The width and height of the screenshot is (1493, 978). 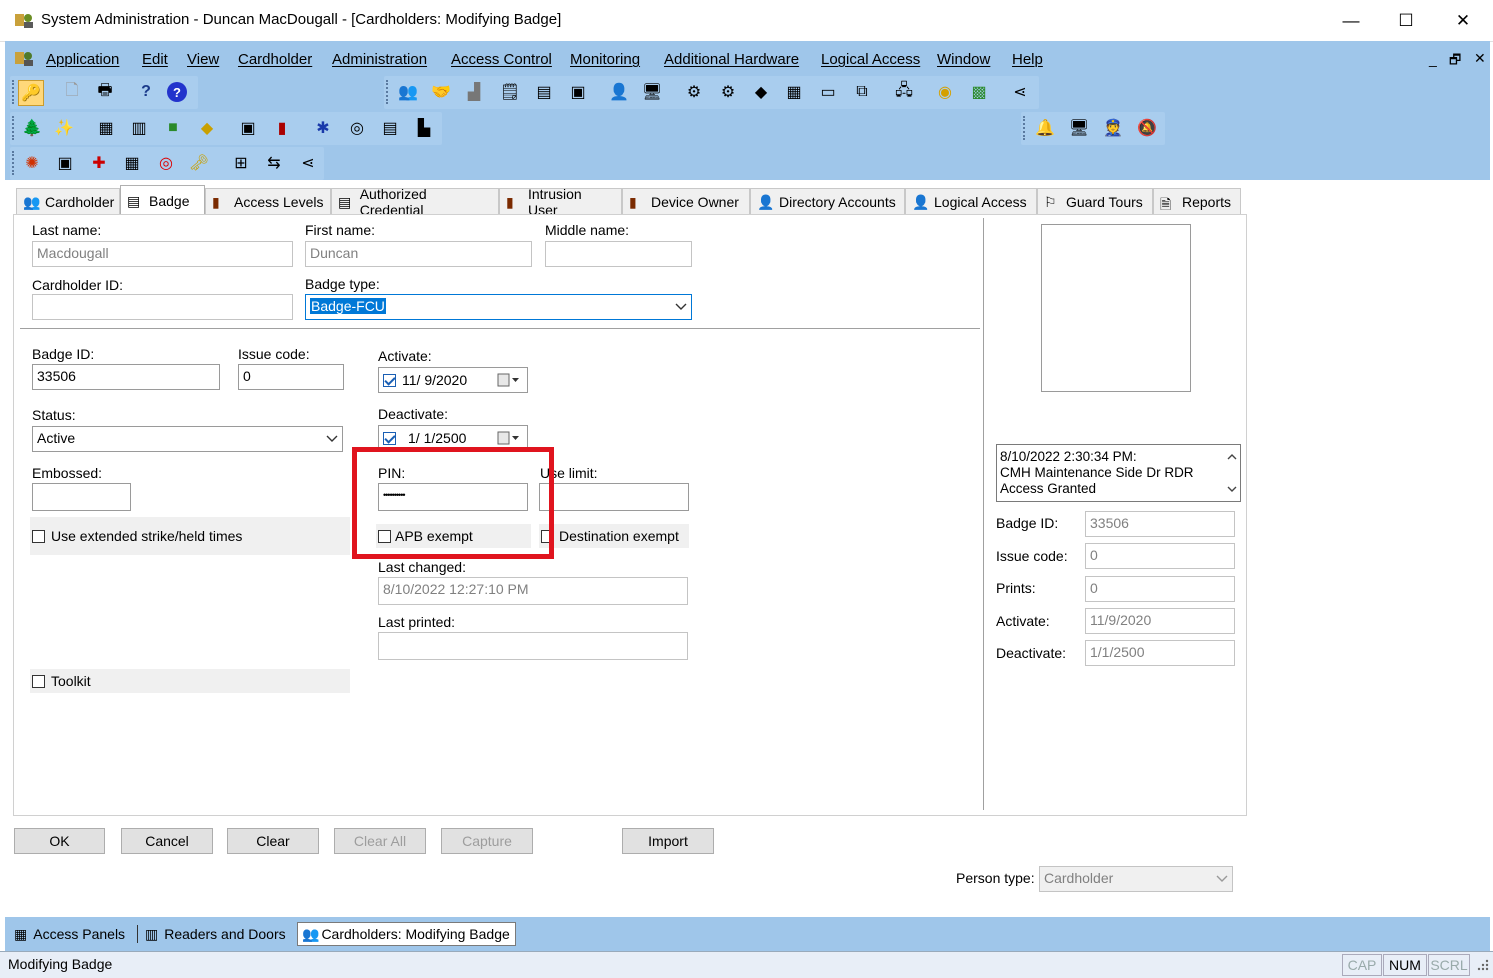 What do you see at coordinates (441, 92) in the screenshot?
I see `visits-icon: 🤝` at bounding box center [441, 92].